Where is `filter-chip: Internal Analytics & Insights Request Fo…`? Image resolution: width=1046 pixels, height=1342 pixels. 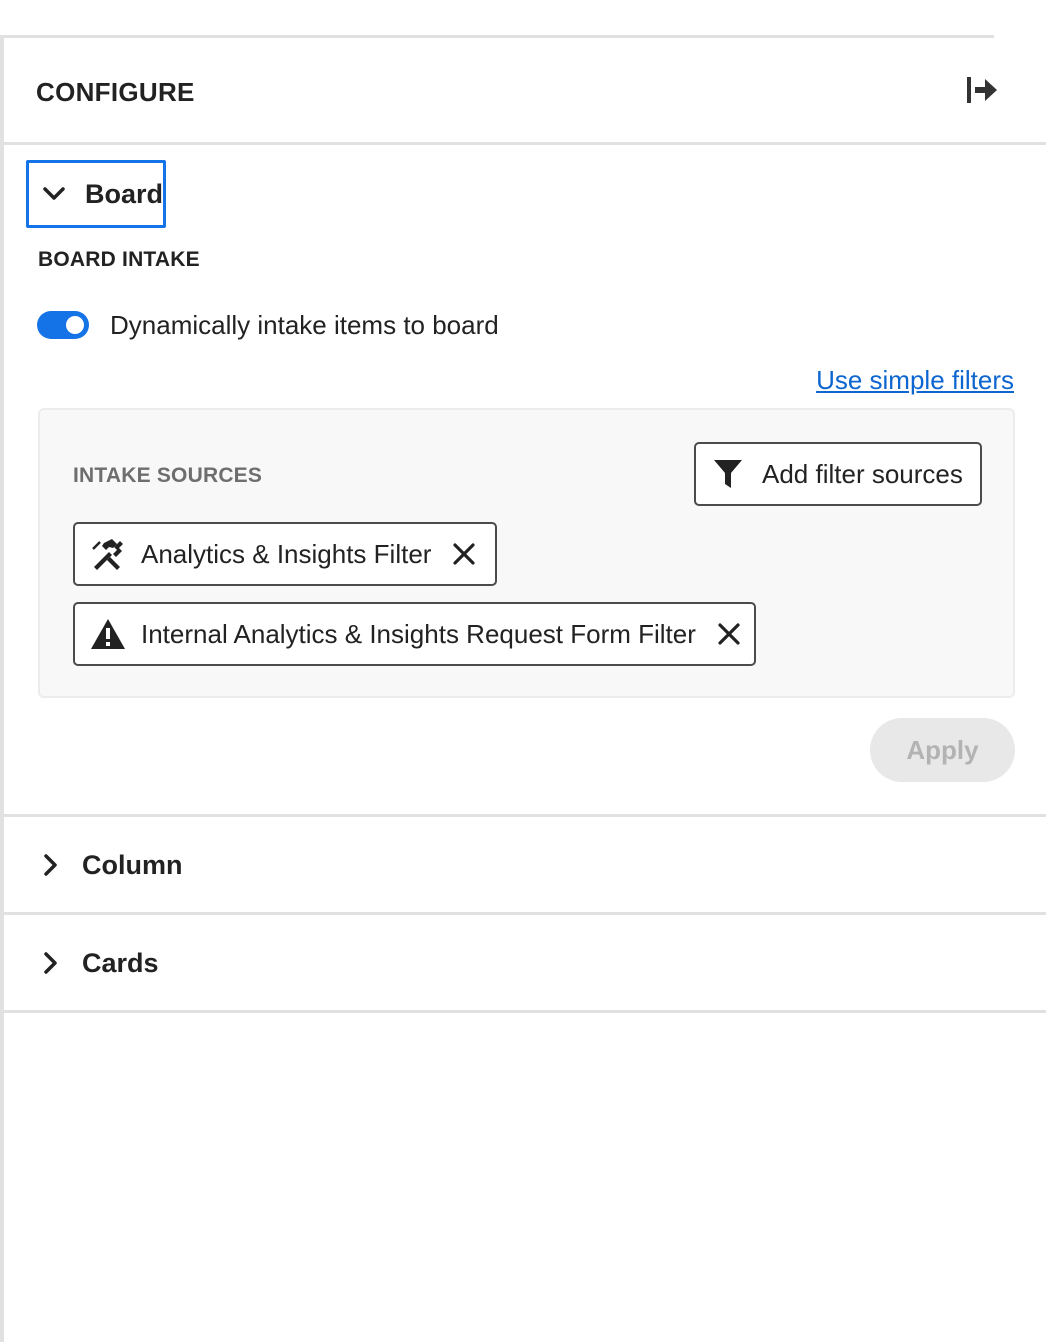
filter-chip: Internal Analytics & Insights Request Fo… is located at coordinates (414, 634).